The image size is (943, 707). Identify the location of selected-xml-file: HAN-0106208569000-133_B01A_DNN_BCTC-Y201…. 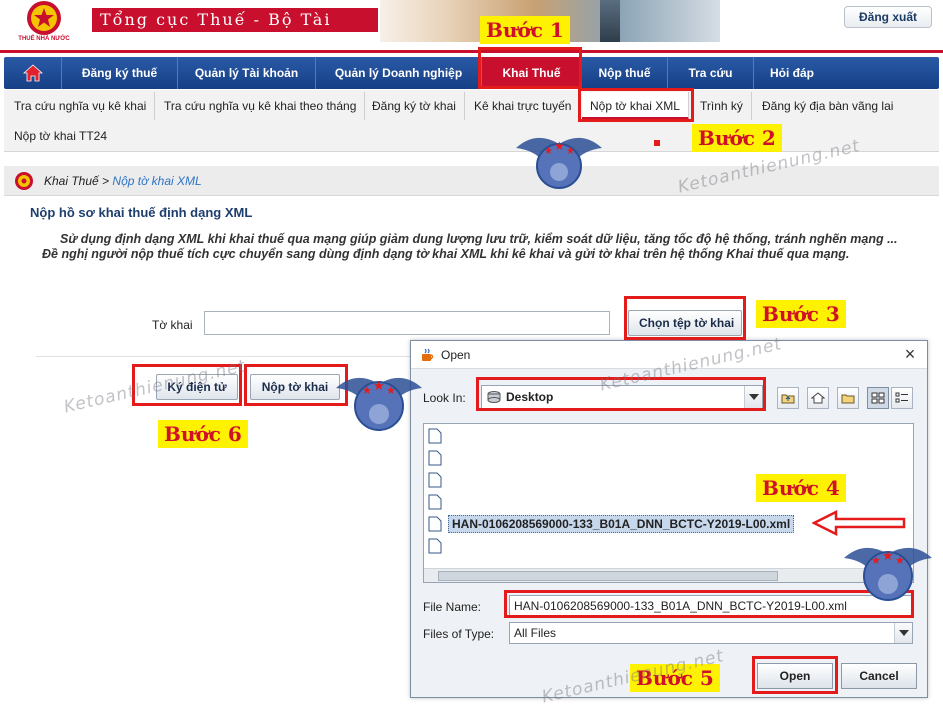
(611, 524).